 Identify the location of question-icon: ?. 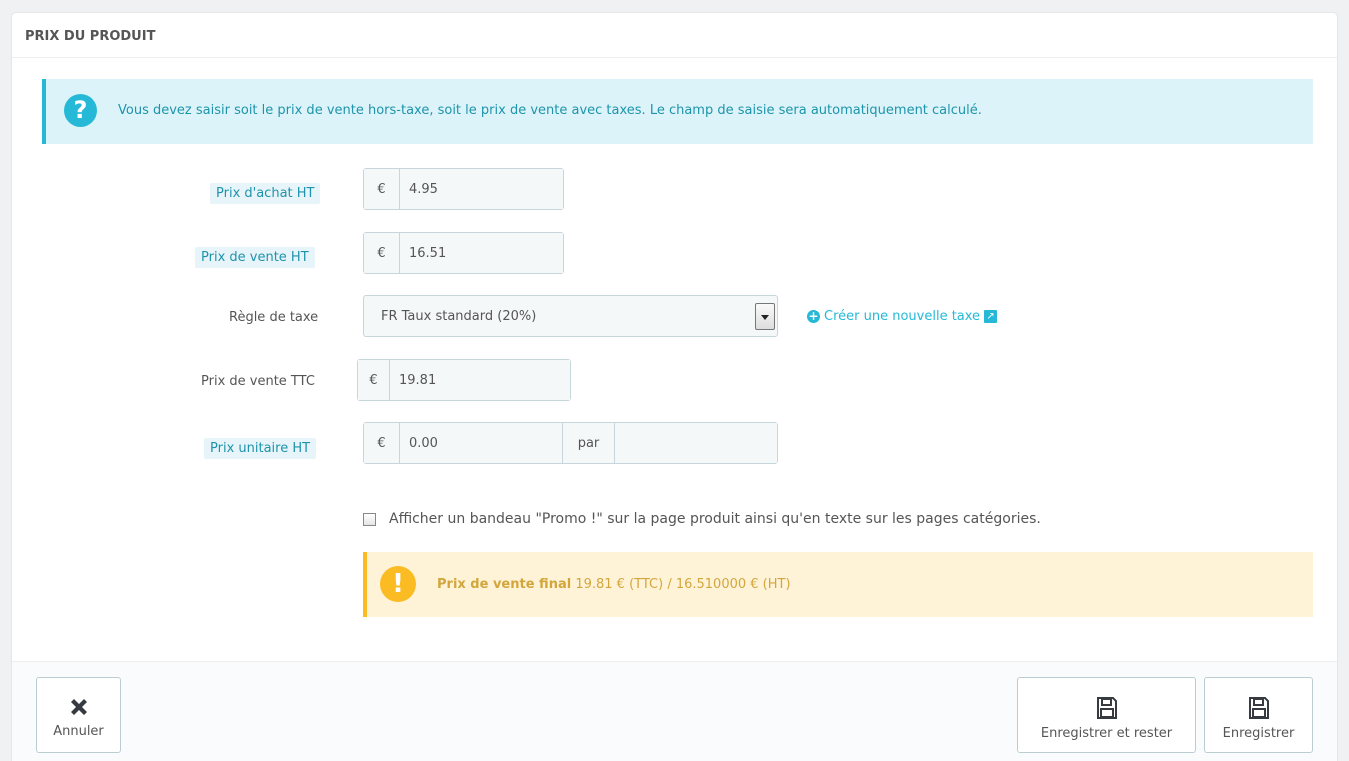
(80, 110).